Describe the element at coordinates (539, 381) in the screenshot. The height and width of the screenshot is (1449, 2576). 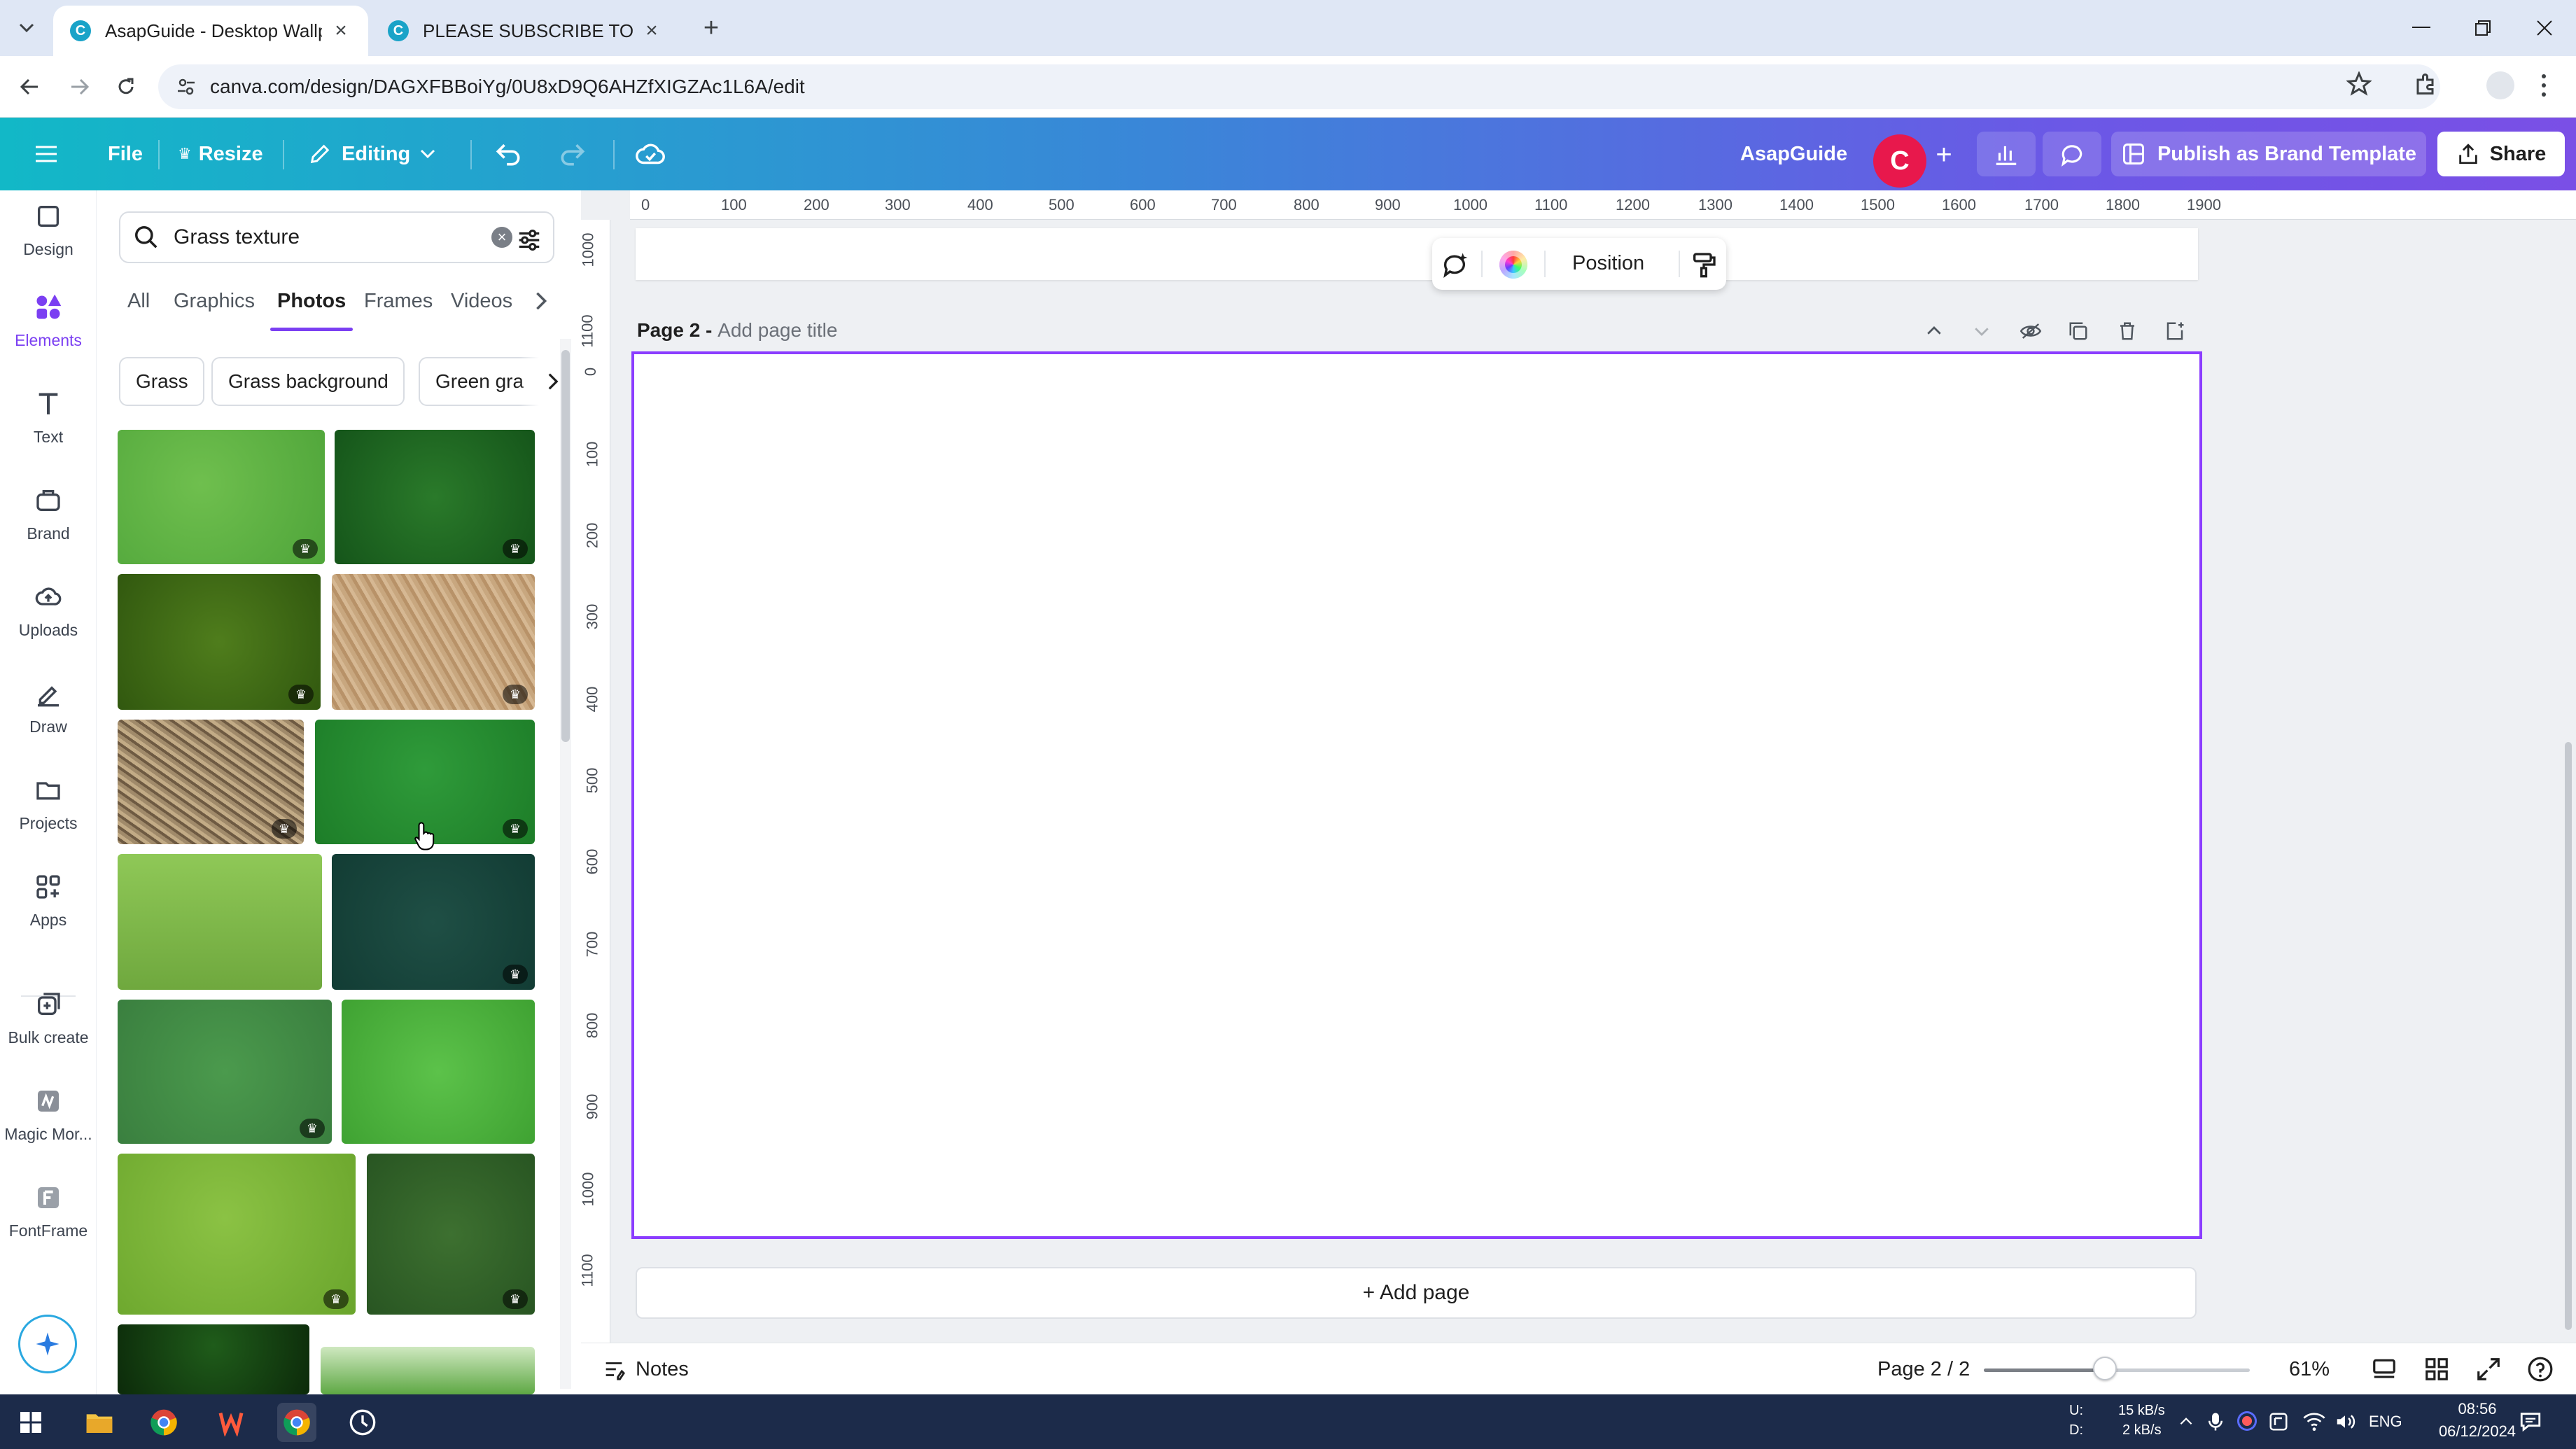
I see `chips-scroll-right-button` at that location.